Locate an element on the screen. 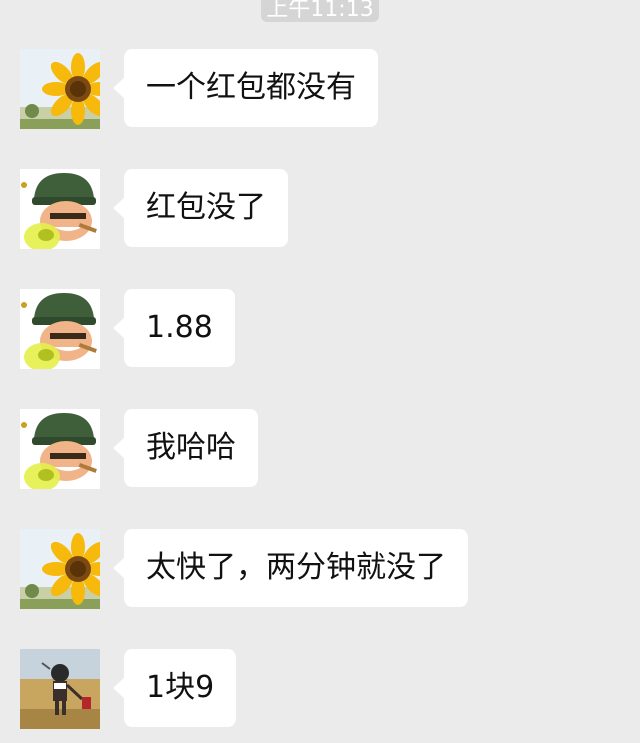  message-bubble: 一个红包都没有 is located at coordinates (245, 88).